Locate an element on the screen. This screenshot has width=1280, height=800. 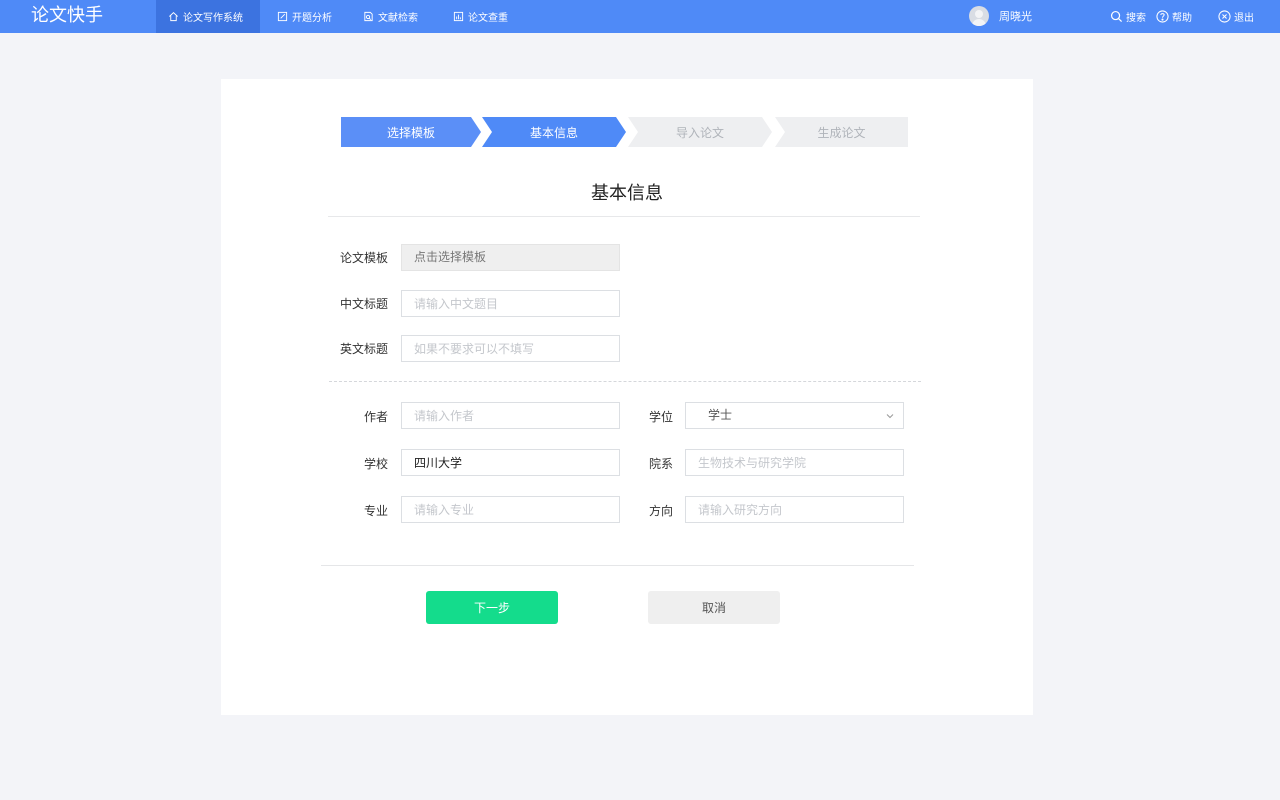
logout-button: 退出 is located at coordinates (1236, 16).